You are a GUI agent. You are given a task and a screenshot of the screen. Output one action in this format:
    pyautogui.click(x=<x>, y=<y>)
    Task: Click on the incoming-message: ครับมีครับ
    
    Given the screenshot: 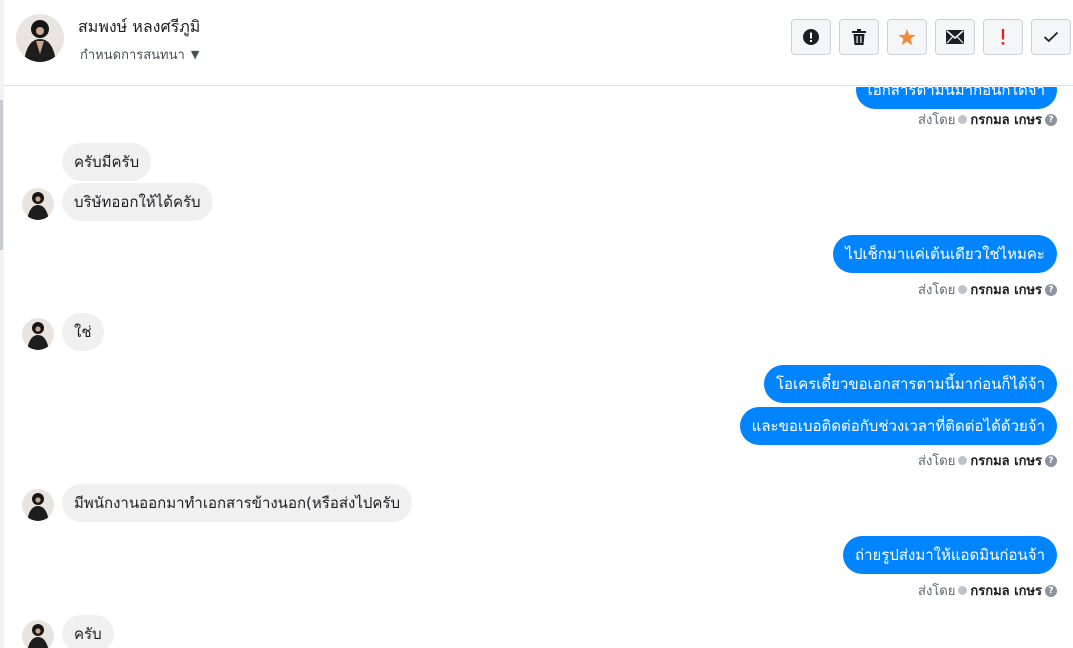 What is the action you would take?
    pyautogui.click(x=107, y=162)
    